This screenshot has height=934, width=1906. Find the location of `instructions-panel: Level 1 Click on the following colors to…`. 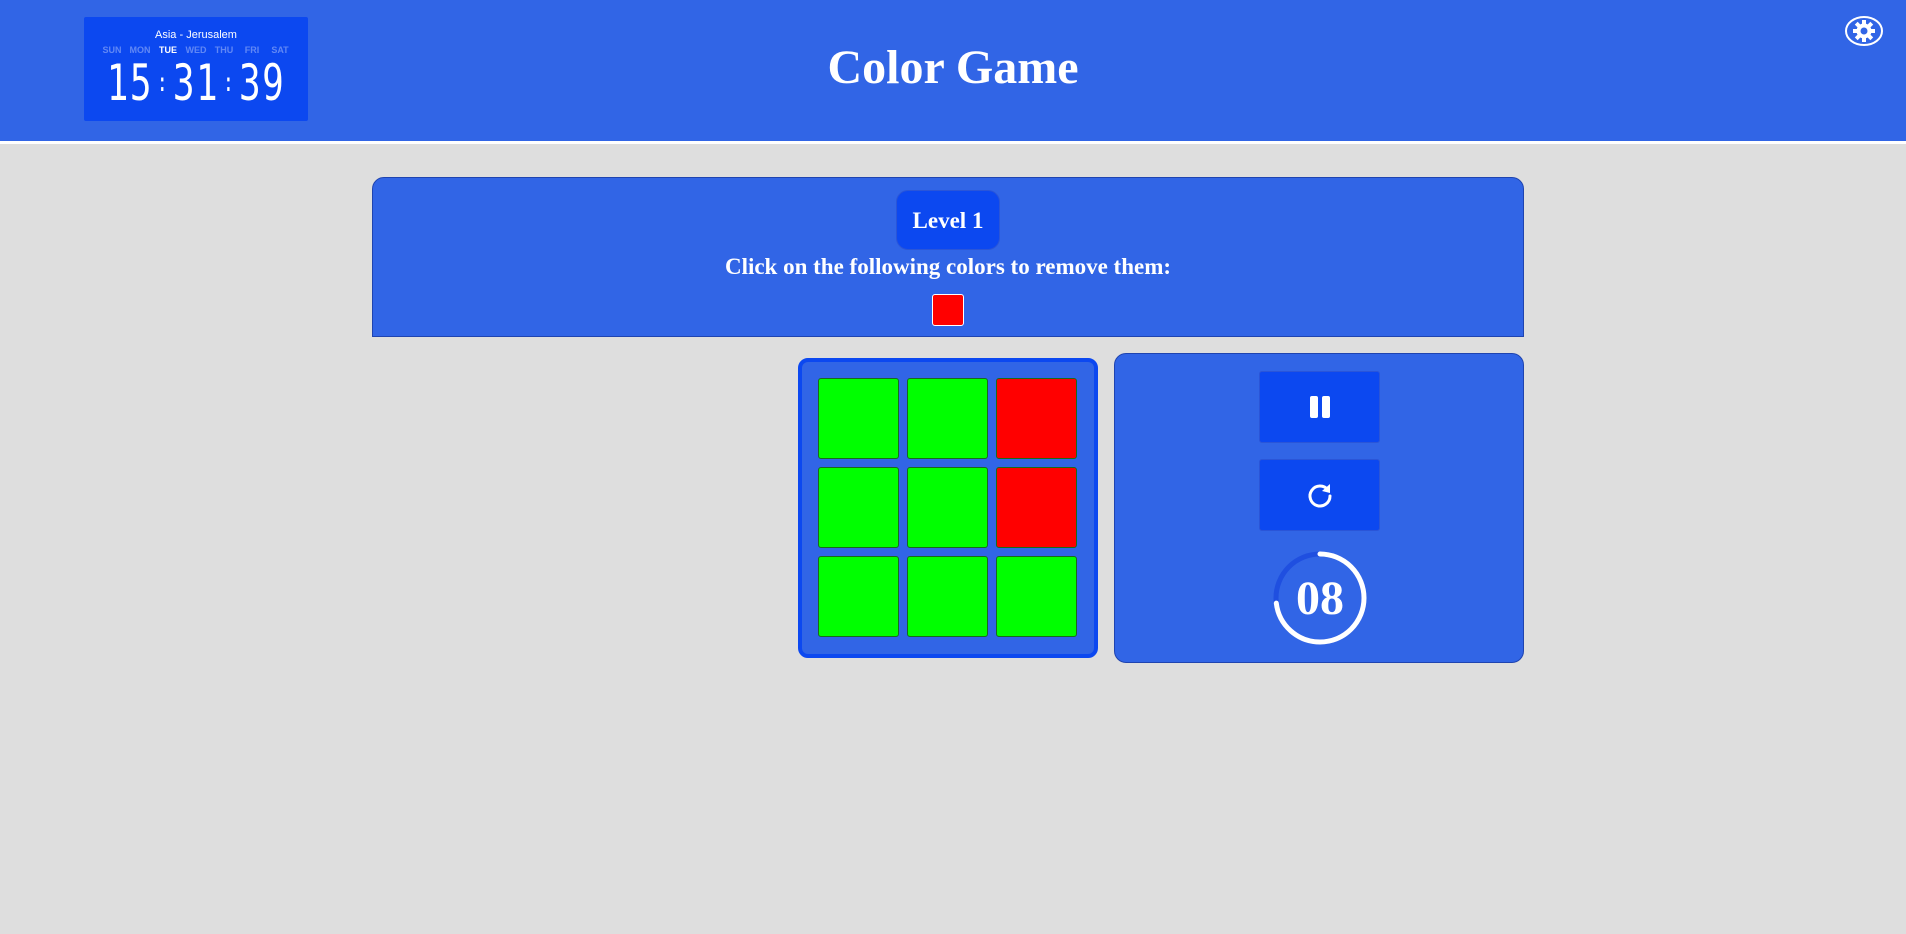

instructions-panel: Level 1 Click on the following colors to… is located at coordinates (948, 257).